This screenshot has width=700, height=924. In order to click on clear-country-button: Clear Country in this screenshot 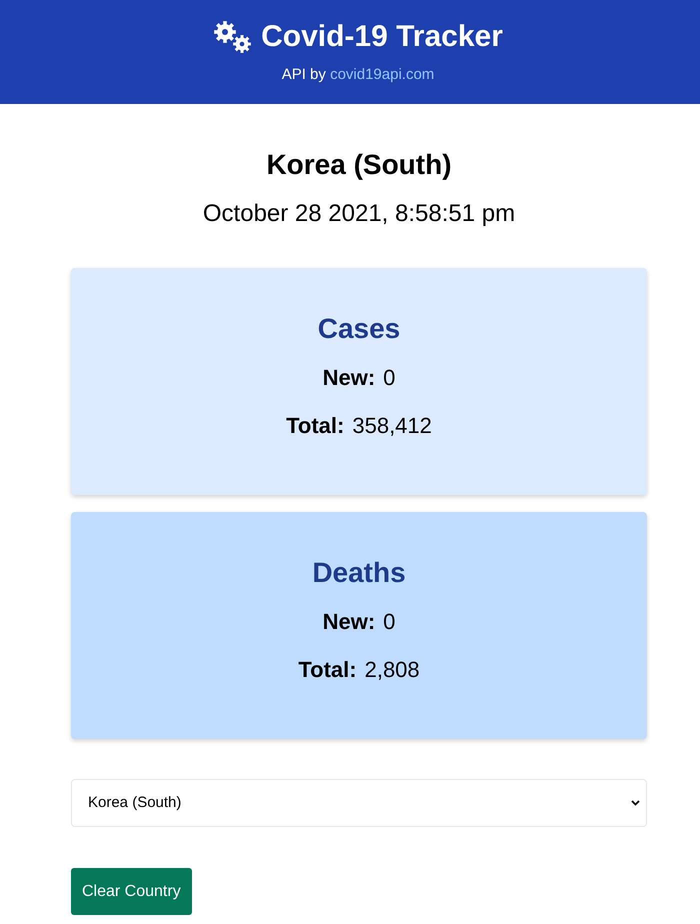, I will do `click(131, 891)`.